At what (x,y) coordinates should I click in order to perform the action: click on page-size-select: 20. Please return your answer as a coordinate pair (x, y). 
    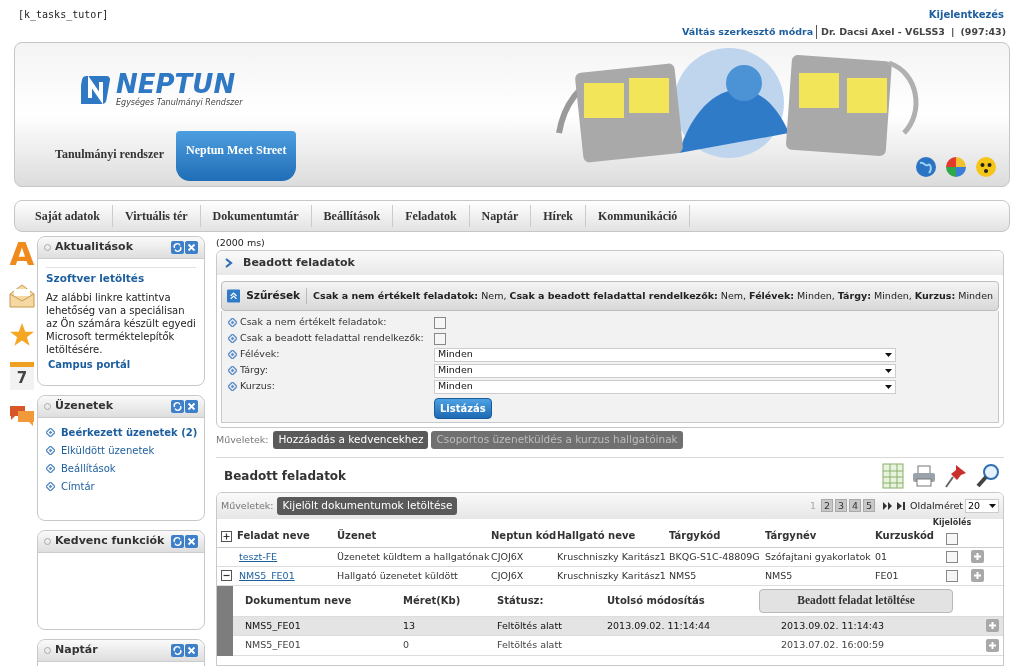
    Looking at the image, I should click on (982, 505).